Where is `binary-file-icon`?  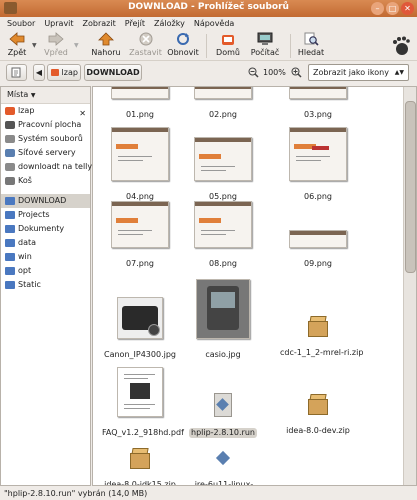 binary-file-icon is located at coordinates (223, 459).